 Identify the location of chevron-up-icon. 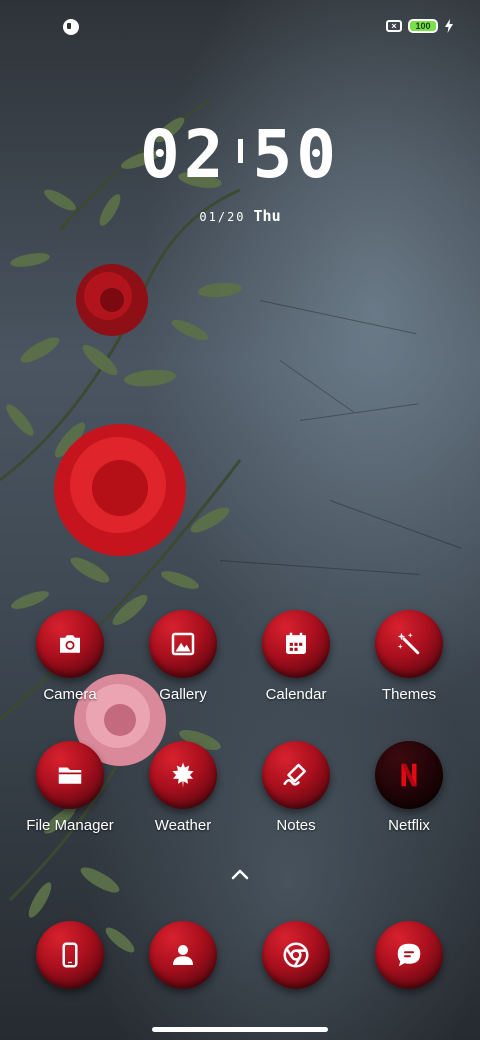
(240, 874).